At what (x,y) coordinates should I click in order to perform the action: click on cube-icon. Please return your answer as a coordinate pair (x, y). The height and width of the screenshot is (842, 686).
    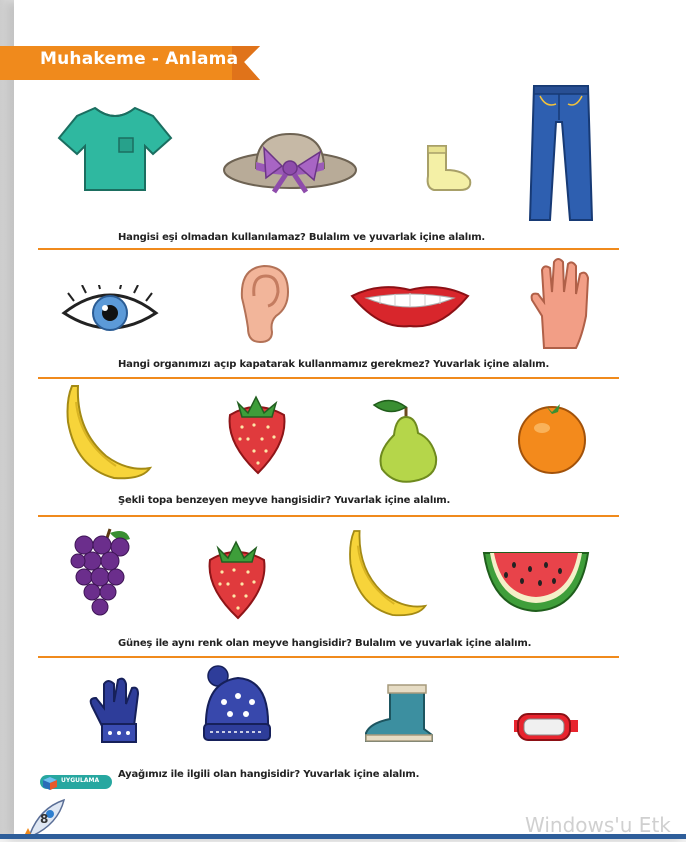
    Looking at the image, I should click on (50, 784).